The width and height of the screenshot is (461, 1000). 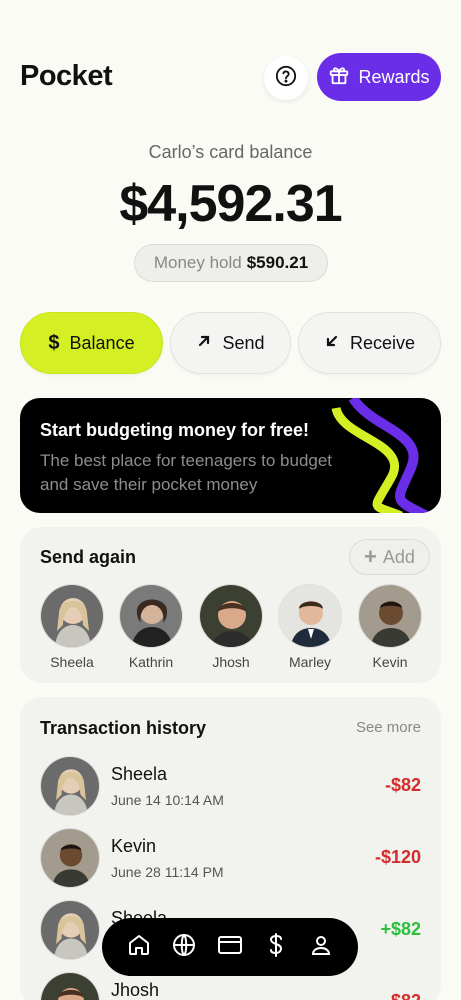 I want to click on contact-jhosh: Jhosh, so click(x=231, y=627).